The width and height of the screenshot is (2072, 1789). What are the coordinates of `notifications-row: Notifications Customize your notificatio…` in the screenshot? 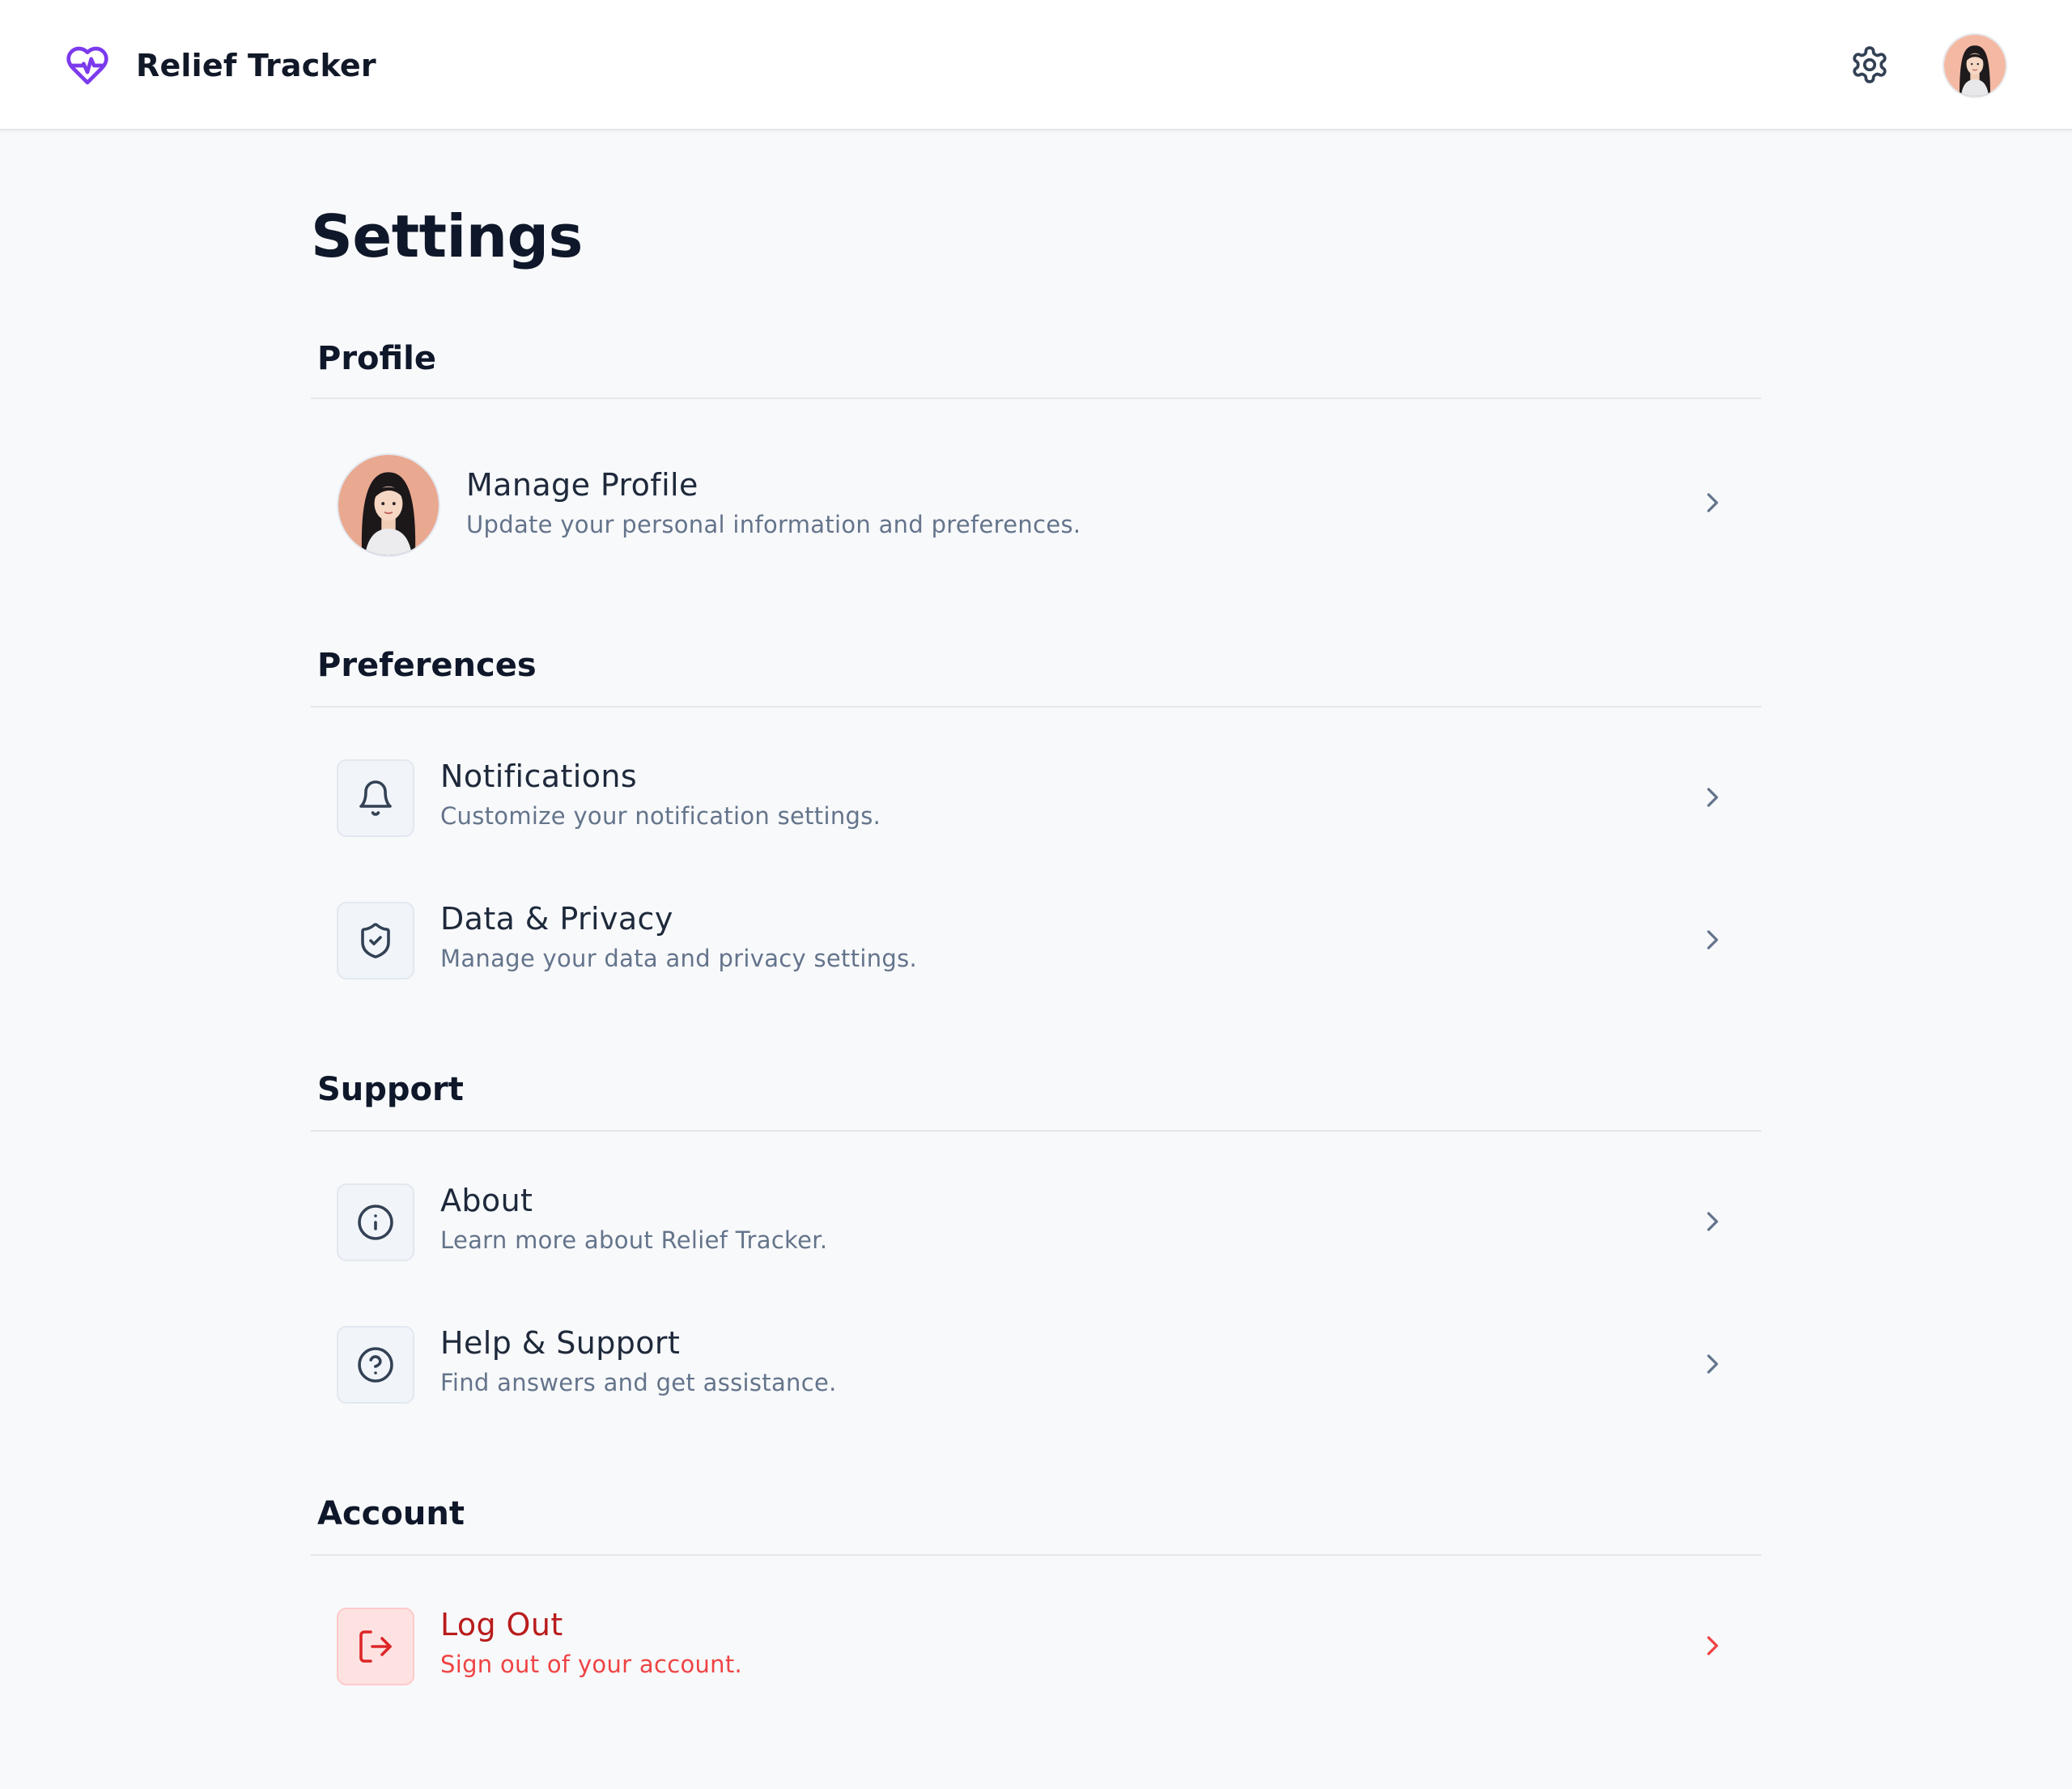 It's located at (1036, 797).